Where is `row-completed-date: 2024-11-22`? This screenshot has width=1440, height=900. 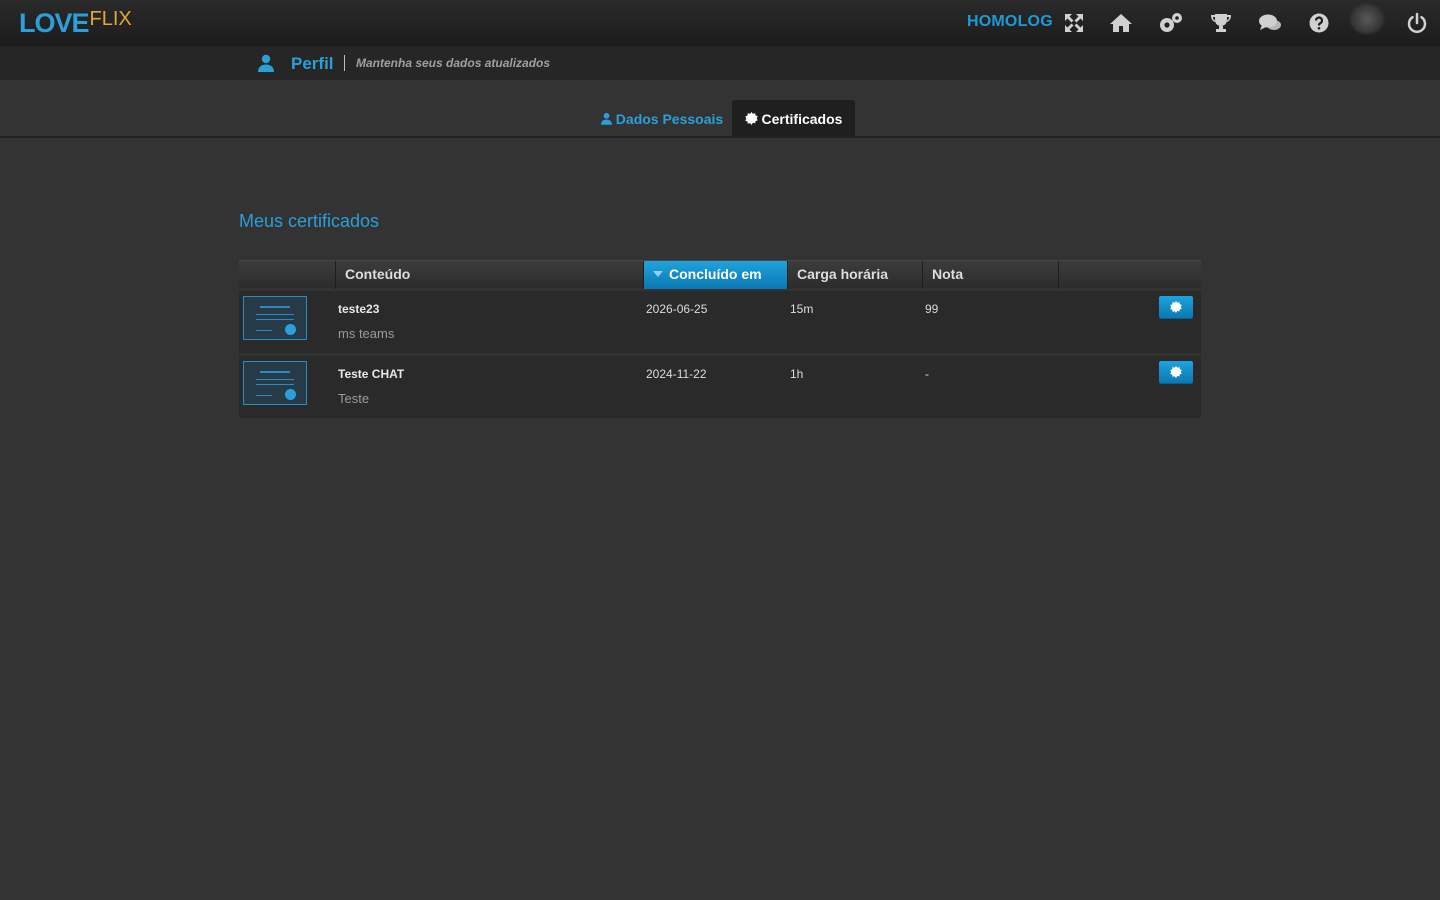 row-completed-date: 2024-11-22 is located at coordinates (676, 374).